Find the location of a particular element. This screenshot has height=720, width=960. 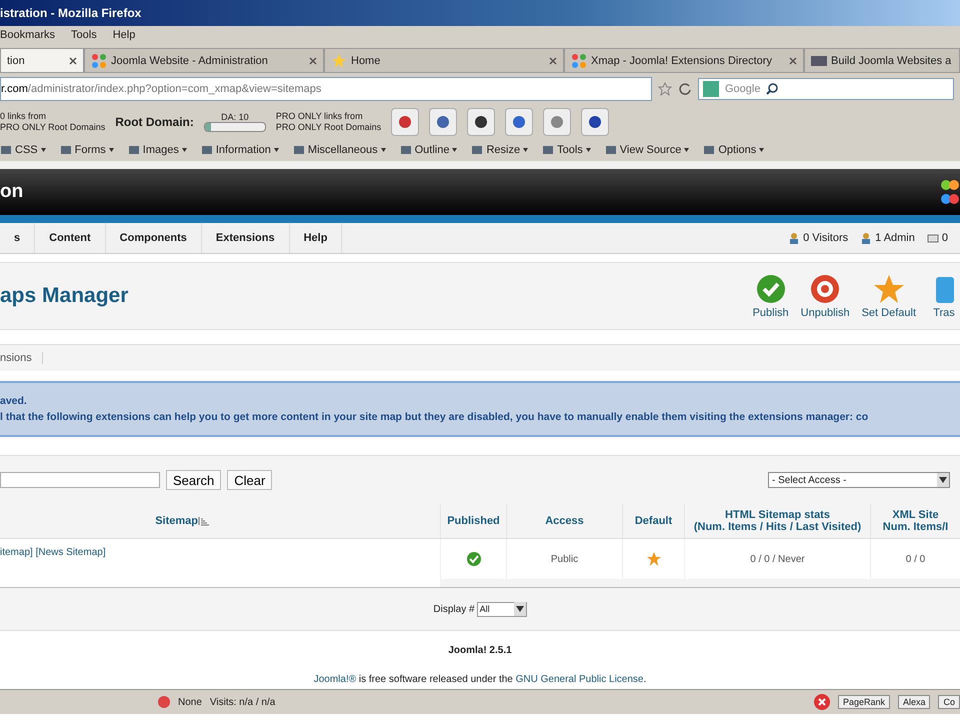

search-input is located at coordinates (80, 480).